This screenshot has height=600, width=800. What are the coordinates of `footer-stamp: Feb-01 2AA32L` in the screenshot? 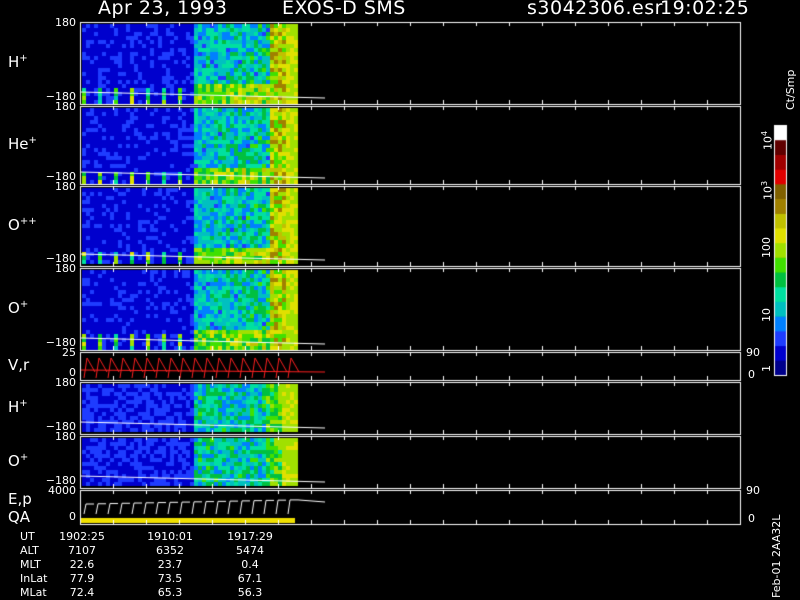 It's located at (776, 556).